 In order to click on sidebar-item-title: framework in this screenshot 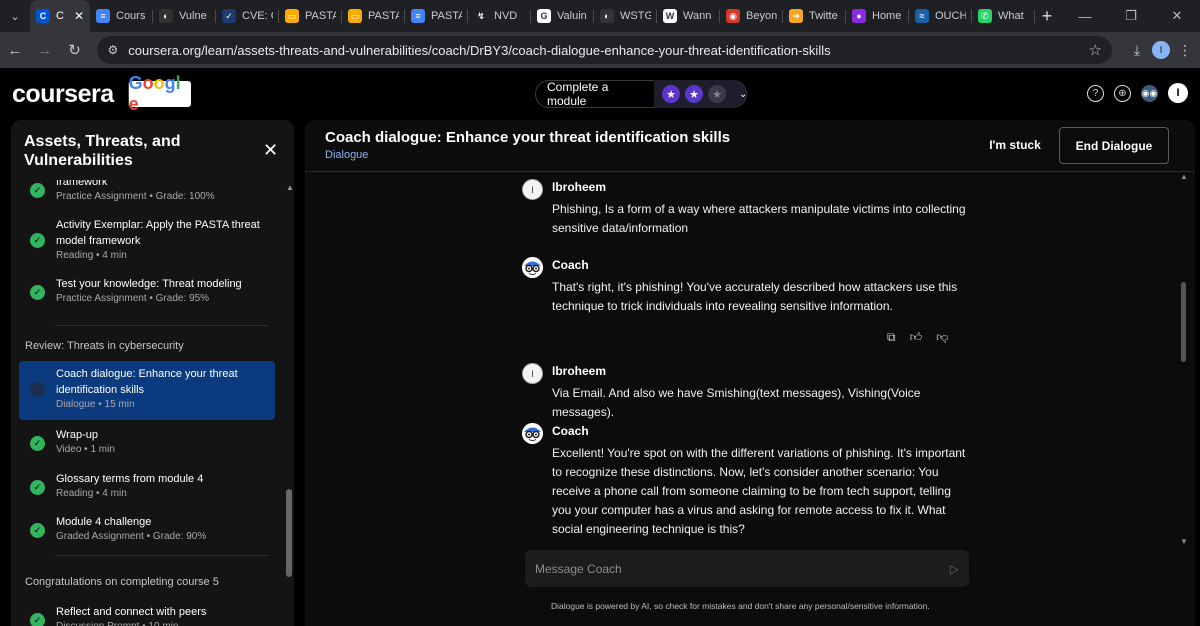, I will do `click(82, 184)`.